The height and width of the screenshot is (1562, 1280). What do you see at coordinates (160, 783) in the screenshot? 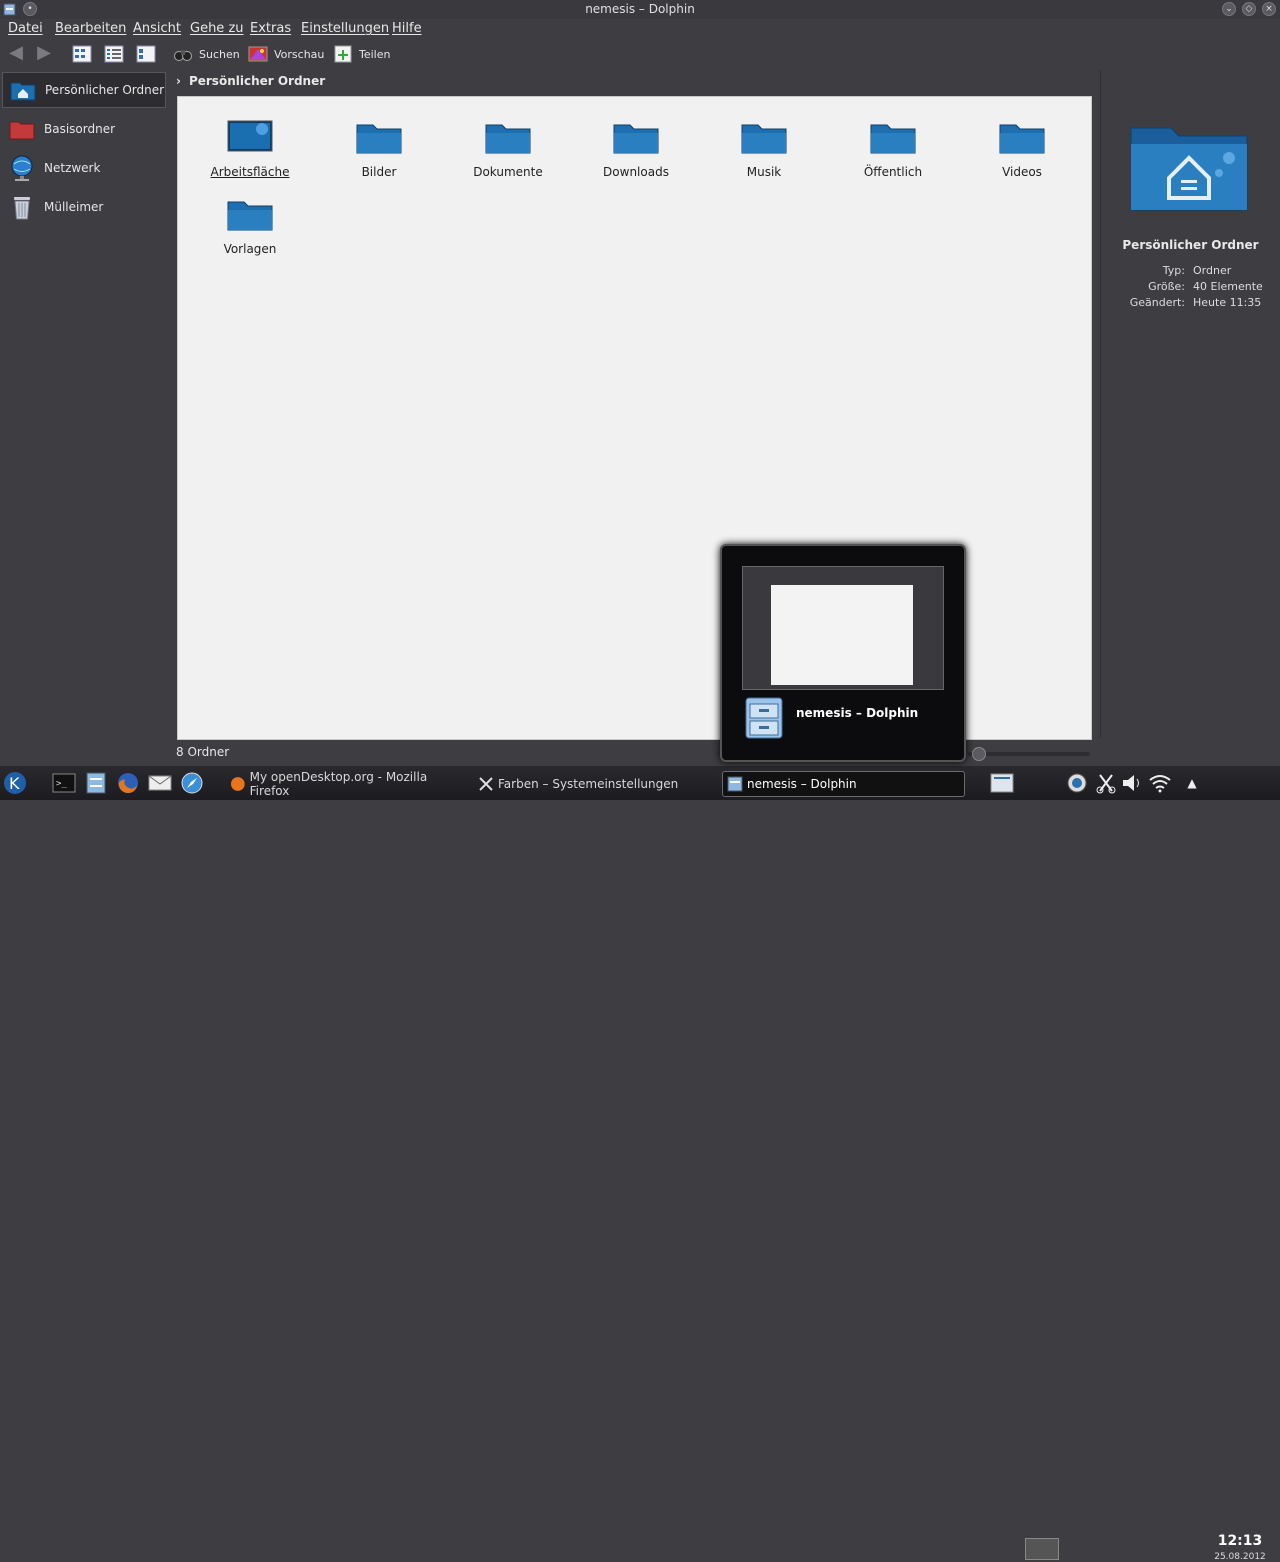
I see `mail-icon` at bounding box center [160, 783].